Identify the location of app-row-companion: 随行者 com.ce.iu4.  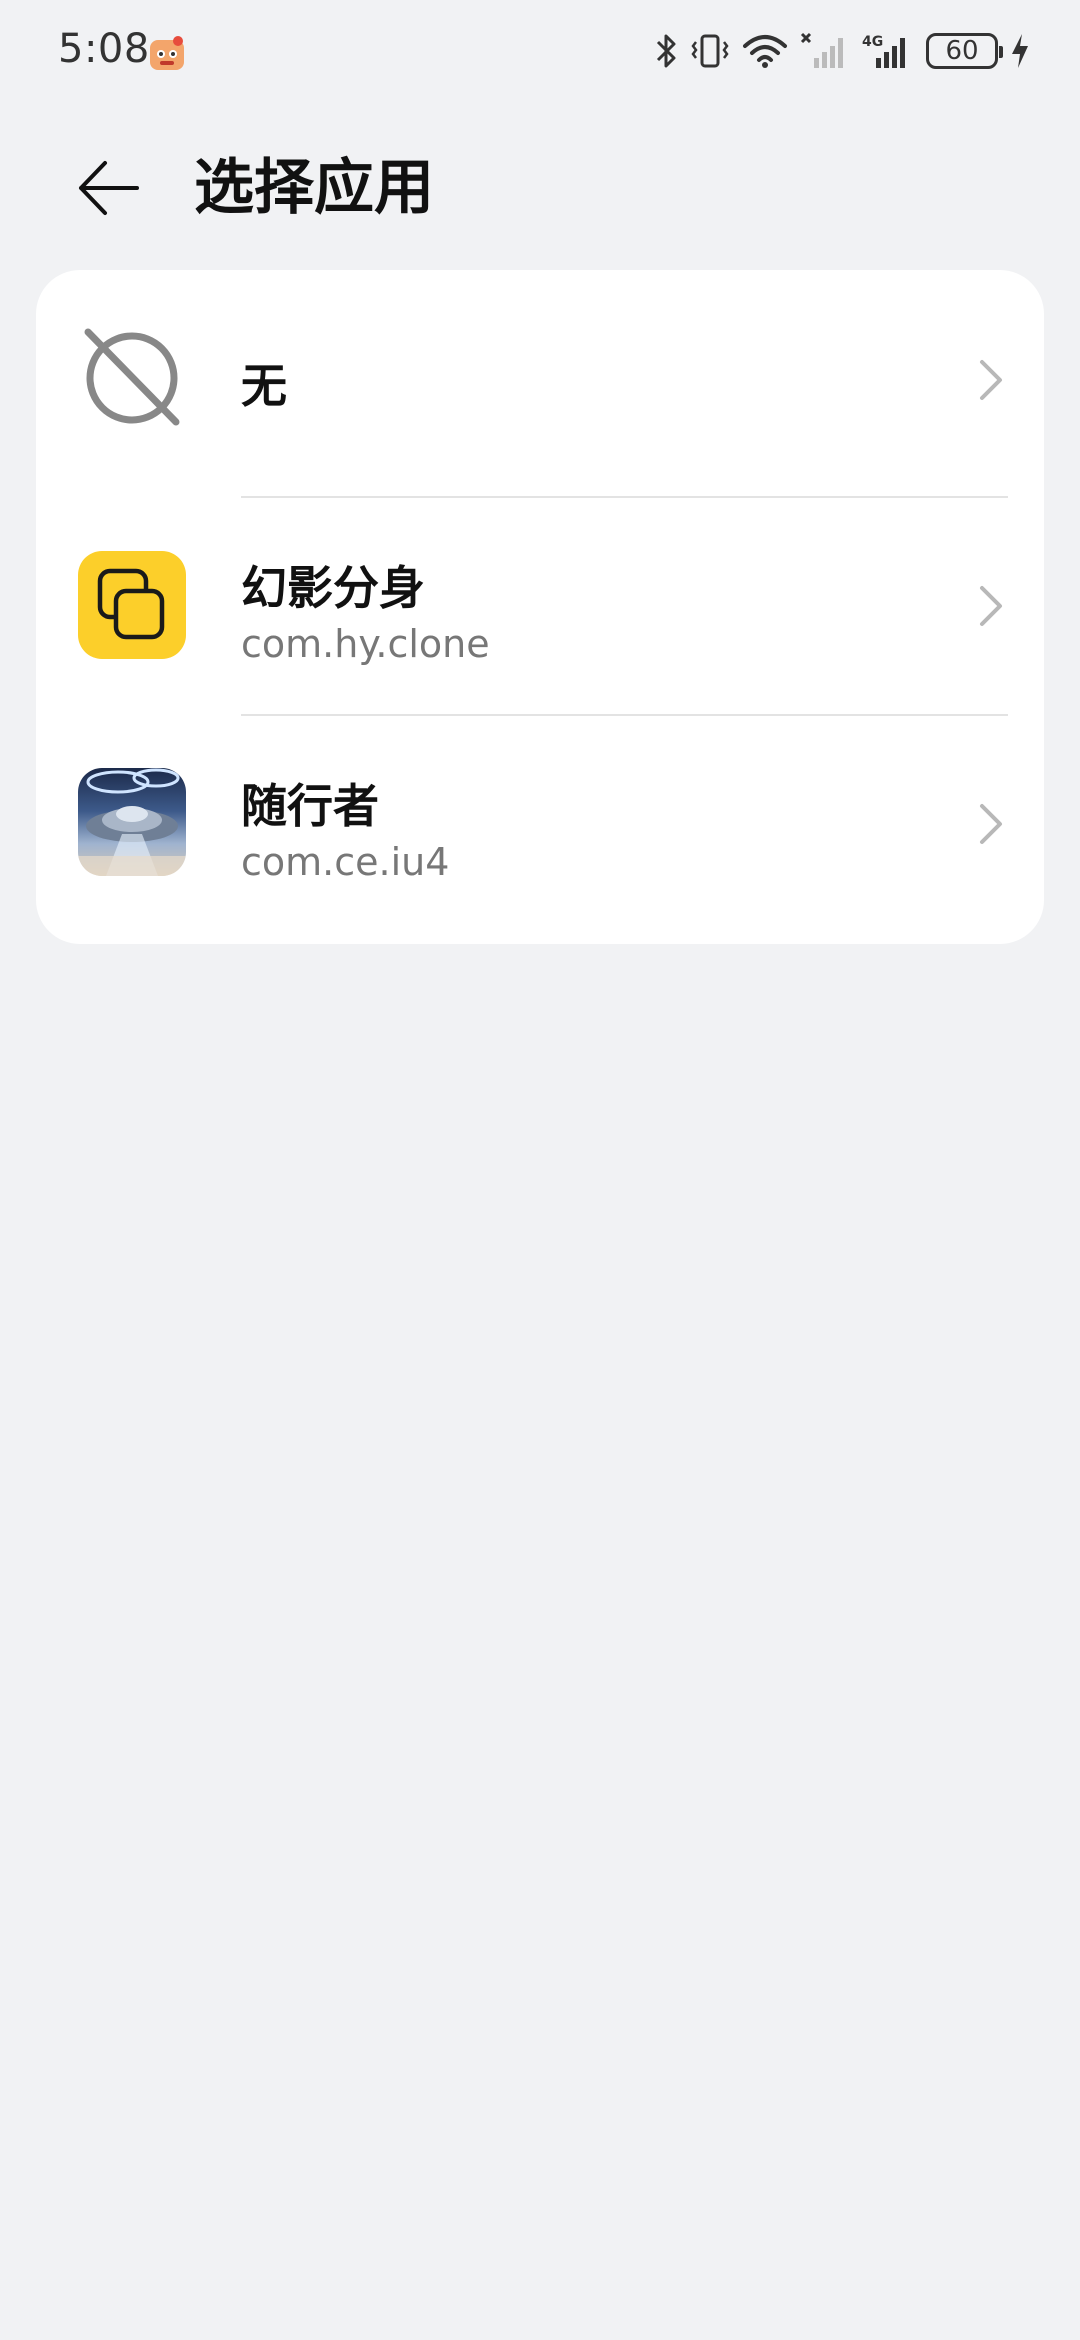
(540, 830).